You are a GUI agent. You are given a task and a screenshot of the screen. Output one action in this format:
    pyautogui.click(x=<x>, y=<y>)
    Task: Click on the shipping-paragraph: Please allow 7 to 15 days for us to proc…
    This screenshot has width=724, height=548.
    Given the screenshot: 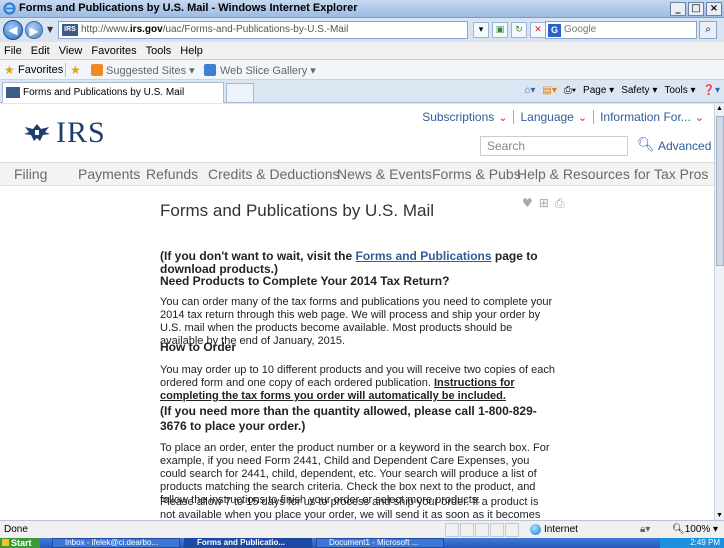 What is the action you would take?
    pyautogui.click(x=350, y=508)
    